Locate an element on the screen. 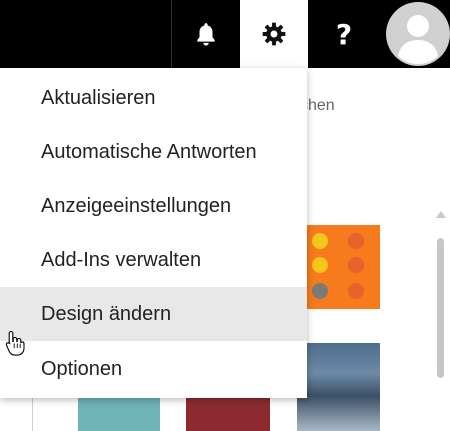  menu-item-automatische-antworten: Automatische Antworten is located at coordinates (153, 152).